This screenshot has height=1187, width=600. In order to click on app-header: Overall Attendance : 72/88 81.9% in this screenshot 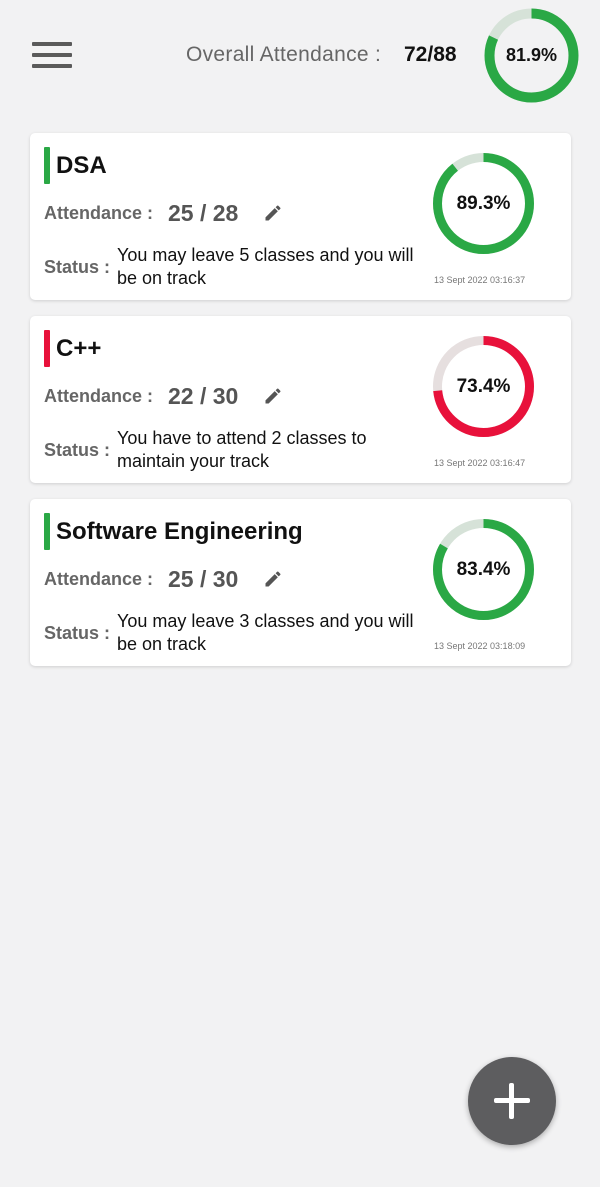, I will do `click(300, 55)`.